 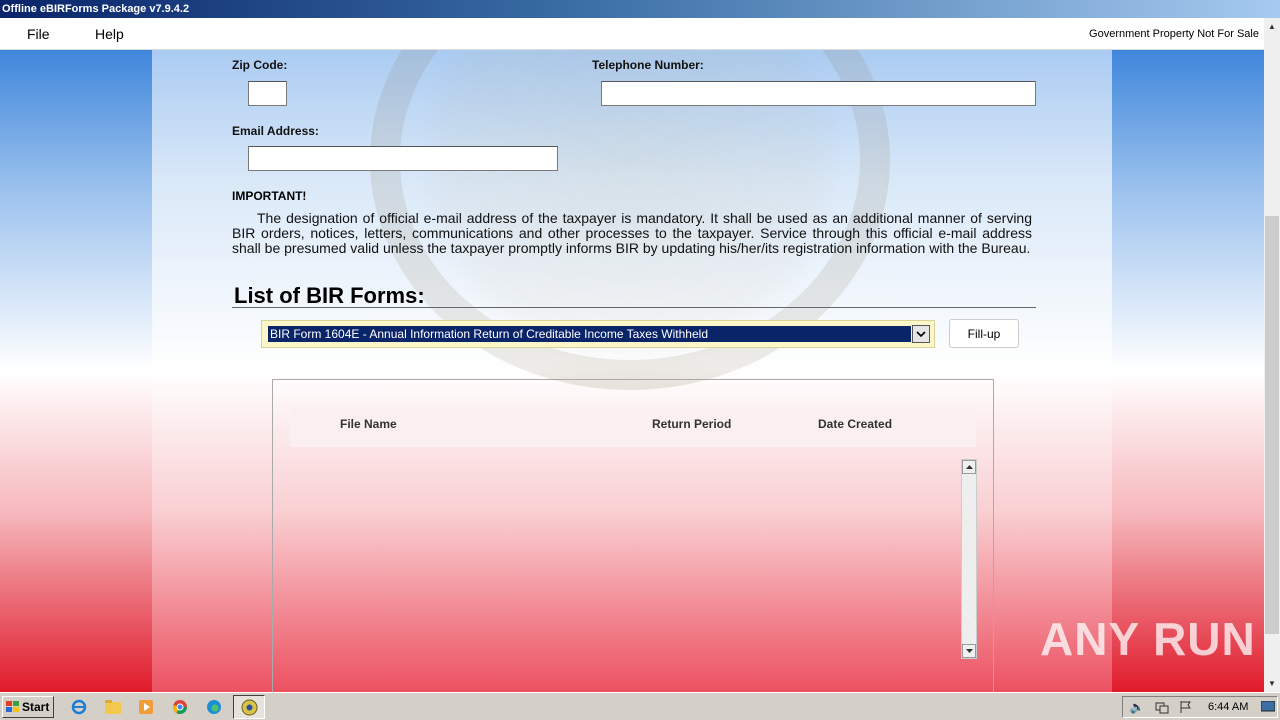 I want to click on left-background, so click(x=76, y=371).